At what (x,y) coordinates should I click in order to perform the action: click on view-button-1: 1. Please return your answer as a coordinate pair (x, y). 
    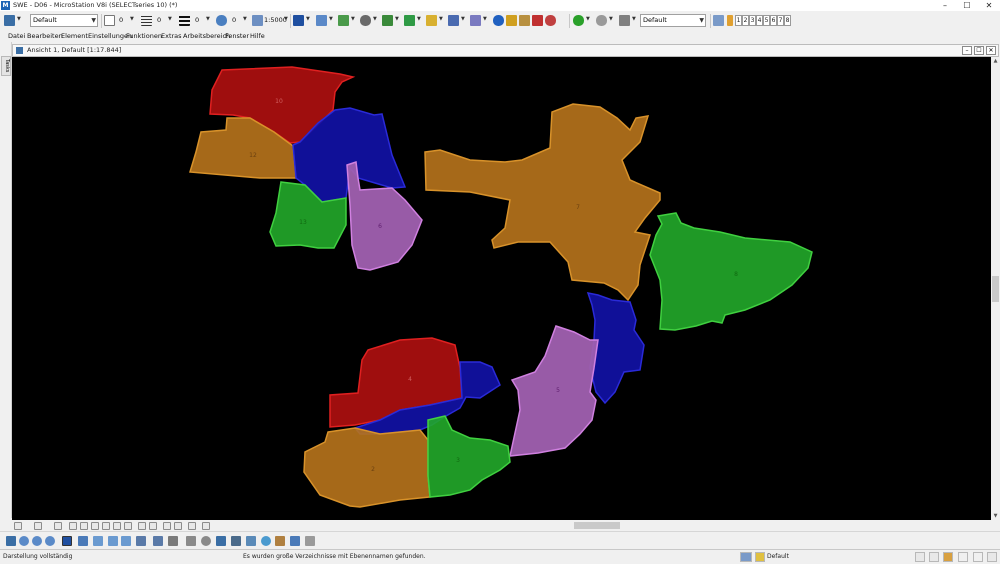
    Looking at the image, I should click on (738, 20).